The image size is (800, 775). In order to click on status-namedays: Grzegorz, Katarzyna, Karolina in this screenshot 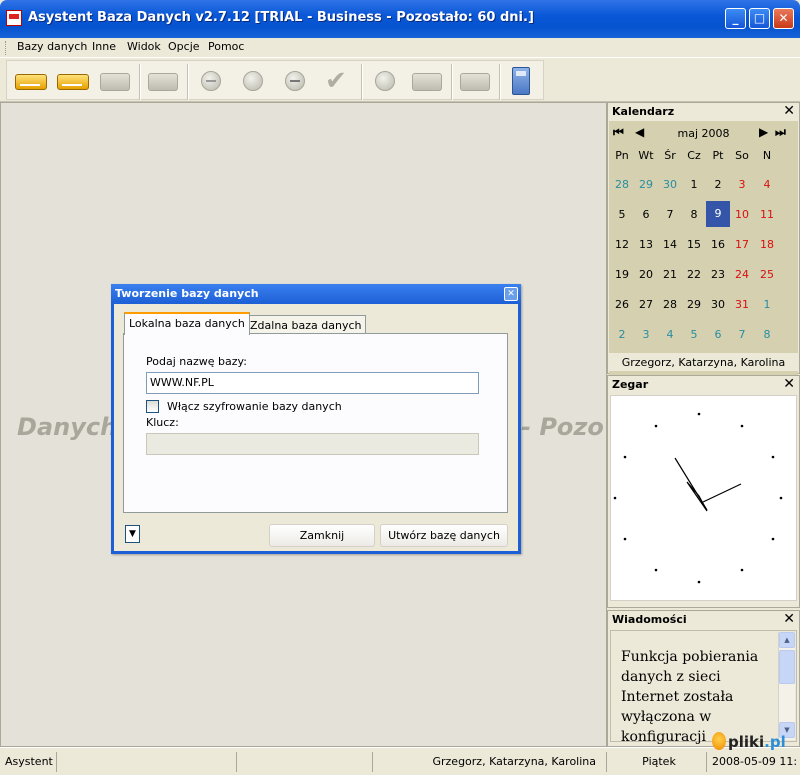, I will do `click(489, 762)`.